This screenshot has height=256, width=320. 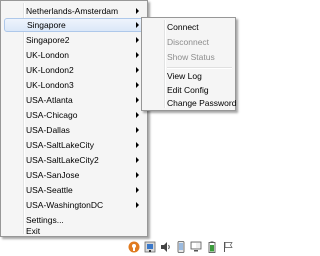 I want to click on network-icon, so click(x=150, y=247).